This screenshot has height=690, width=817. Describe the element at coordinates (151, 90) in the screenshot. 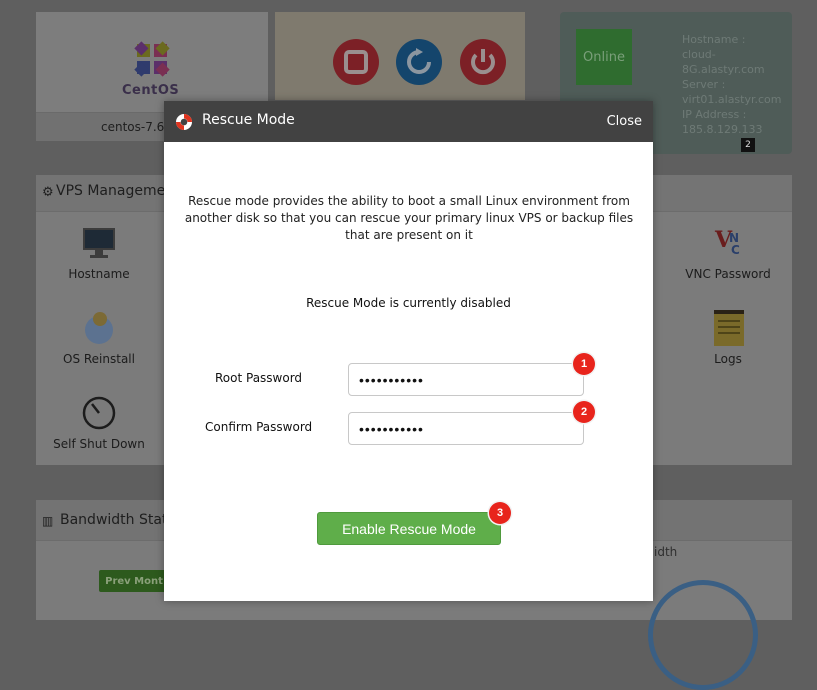

I see `centos-logo-text: CentOS` at that location.